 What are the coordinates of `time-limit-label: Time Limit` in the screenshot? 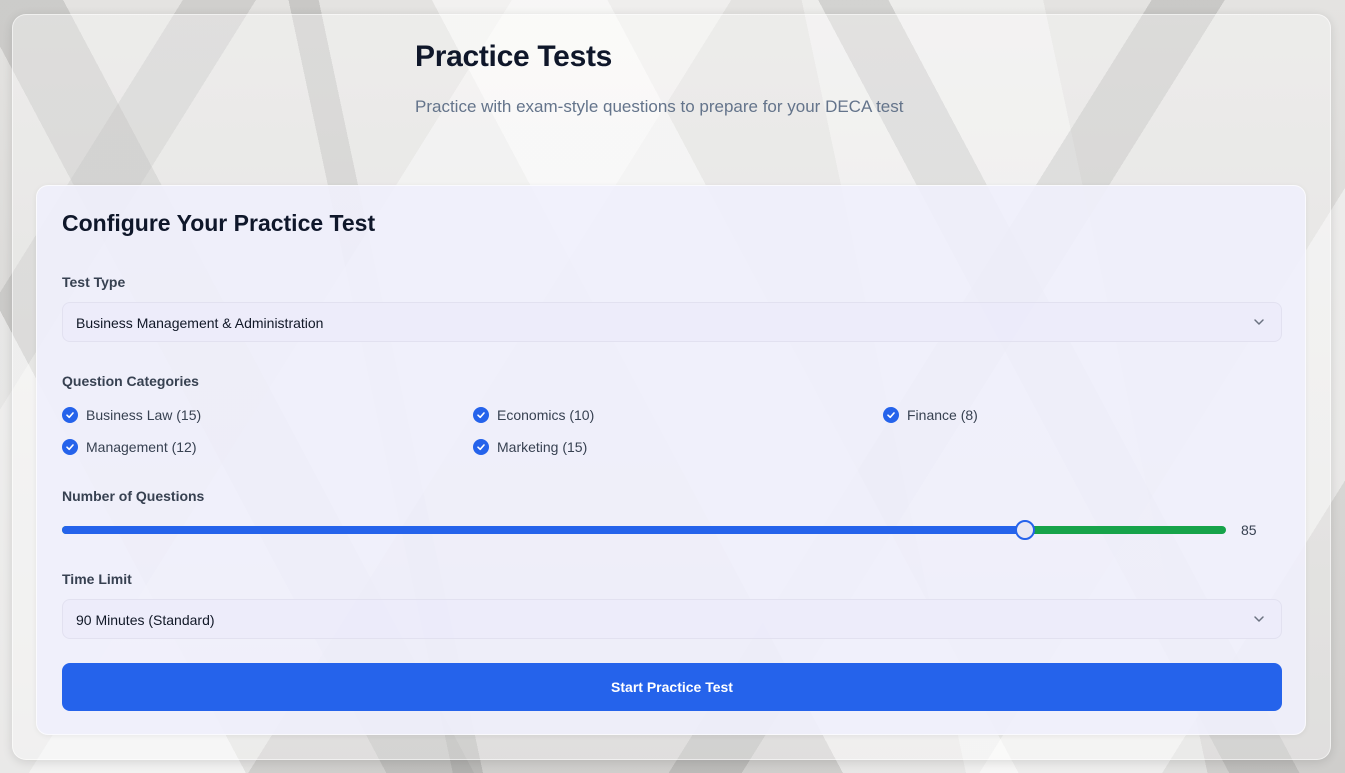 It's located at (97, 579).